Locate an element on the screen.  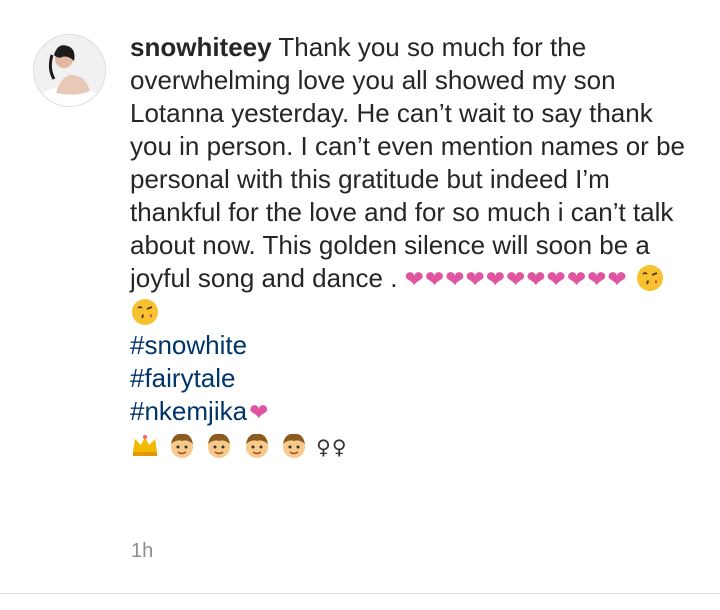
emoji-row: ♀♀ is located at coordinates (410, 446).